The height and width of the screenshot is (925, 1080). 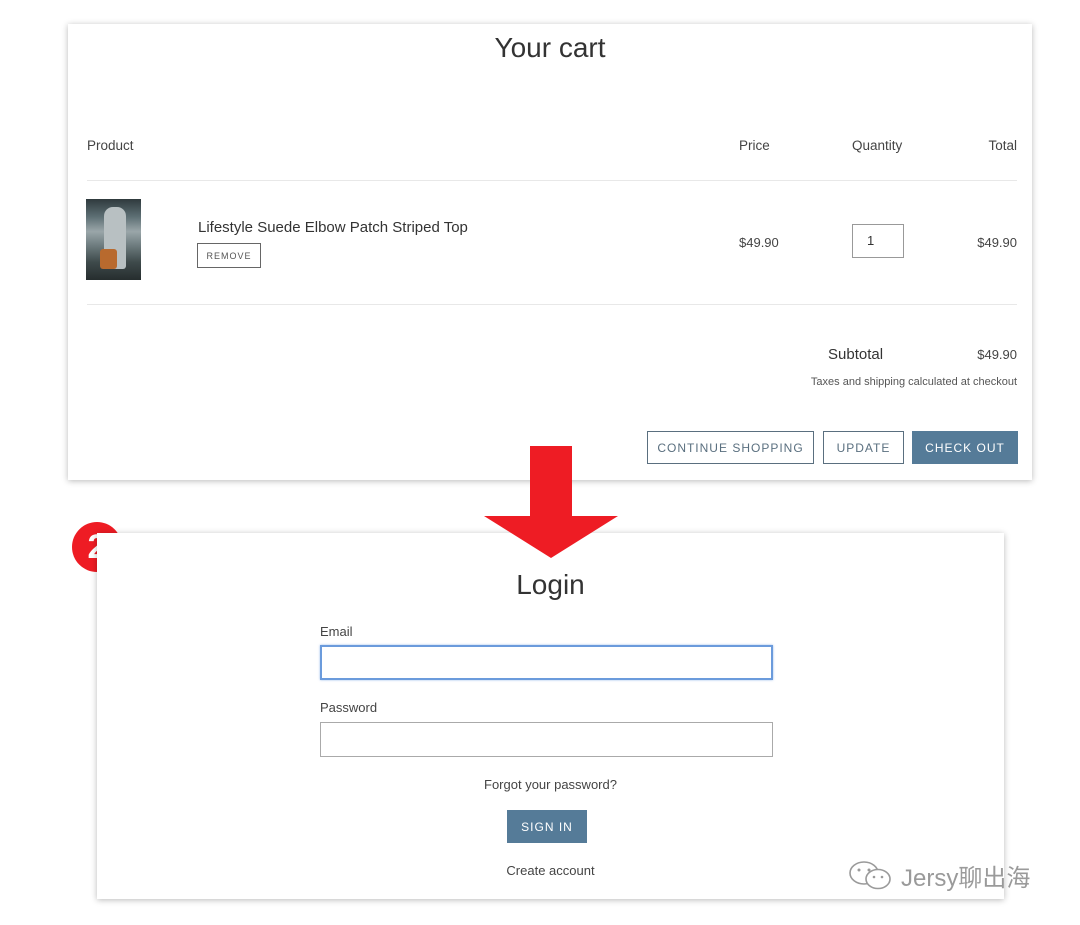 What do you see at coordinates (870, 874) in the screenshot?
I see `wechat-icon` at bounding box center [870, 874].